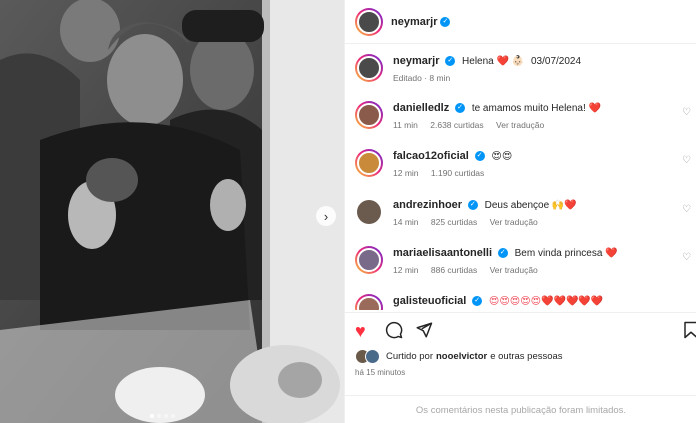  Describe the element at coordinates (564, 205) in the screenshot. I see `comment-emoji: 🙌❤️` at that location.